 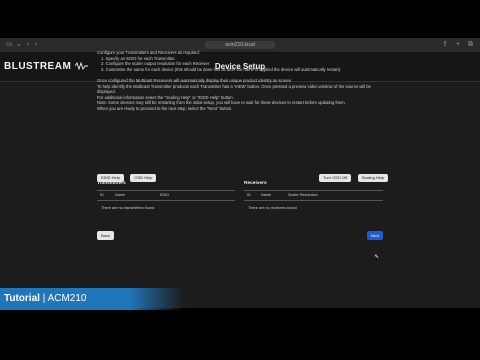 What do you see at coordinates (373, 178) in the screenshot?
I see `scaling-help-button: Scaling Help` at bounding box center [373, 178].